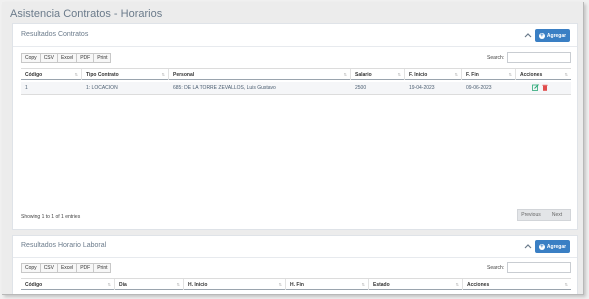  What do you see at coordinates (531, 215) in the screenshot?
I see `previous-button: Previous` at bounding box center [531, 215].